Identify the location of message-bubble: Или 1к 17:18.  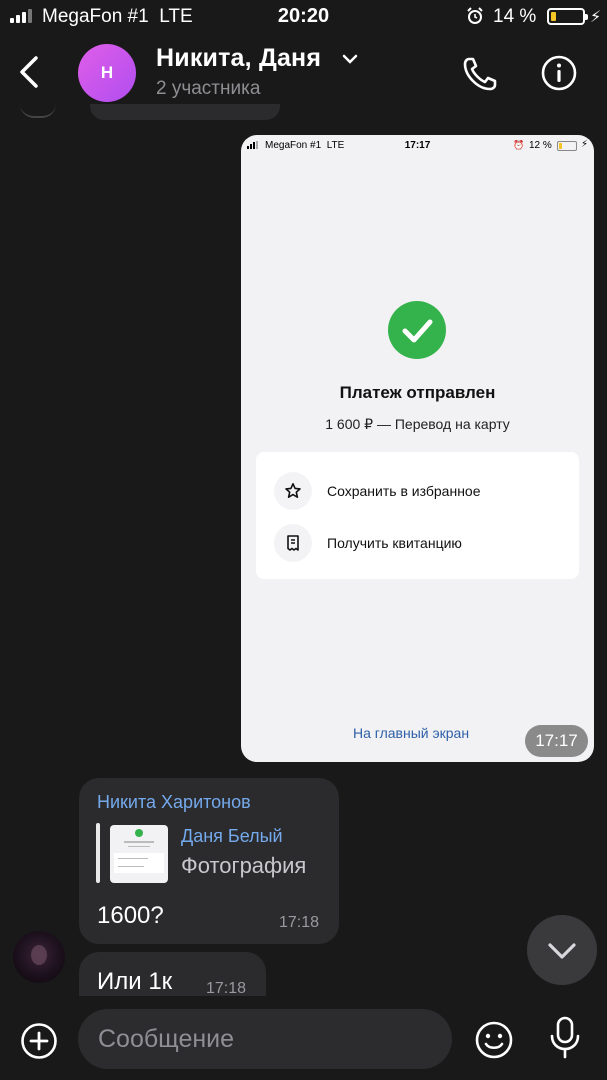
(172, 974).